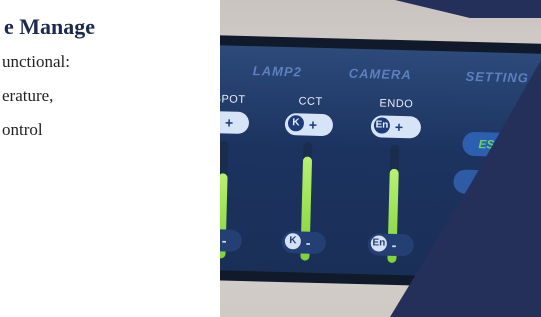 The height and width of the screenshot is (317, 541). Describe the element at coordinates (277, 72) in the screenshot. I see `tab-lamp2: LAMP2` at that location.